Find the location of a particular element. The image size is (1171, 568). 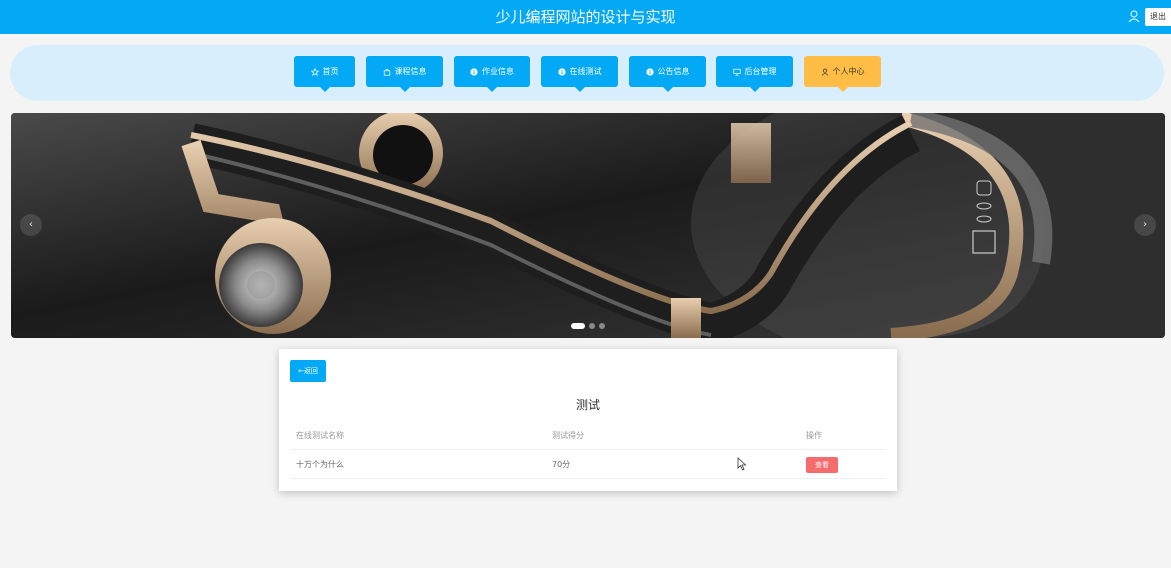

nav-label: 在线测试 is located at coordinates (585, 71).